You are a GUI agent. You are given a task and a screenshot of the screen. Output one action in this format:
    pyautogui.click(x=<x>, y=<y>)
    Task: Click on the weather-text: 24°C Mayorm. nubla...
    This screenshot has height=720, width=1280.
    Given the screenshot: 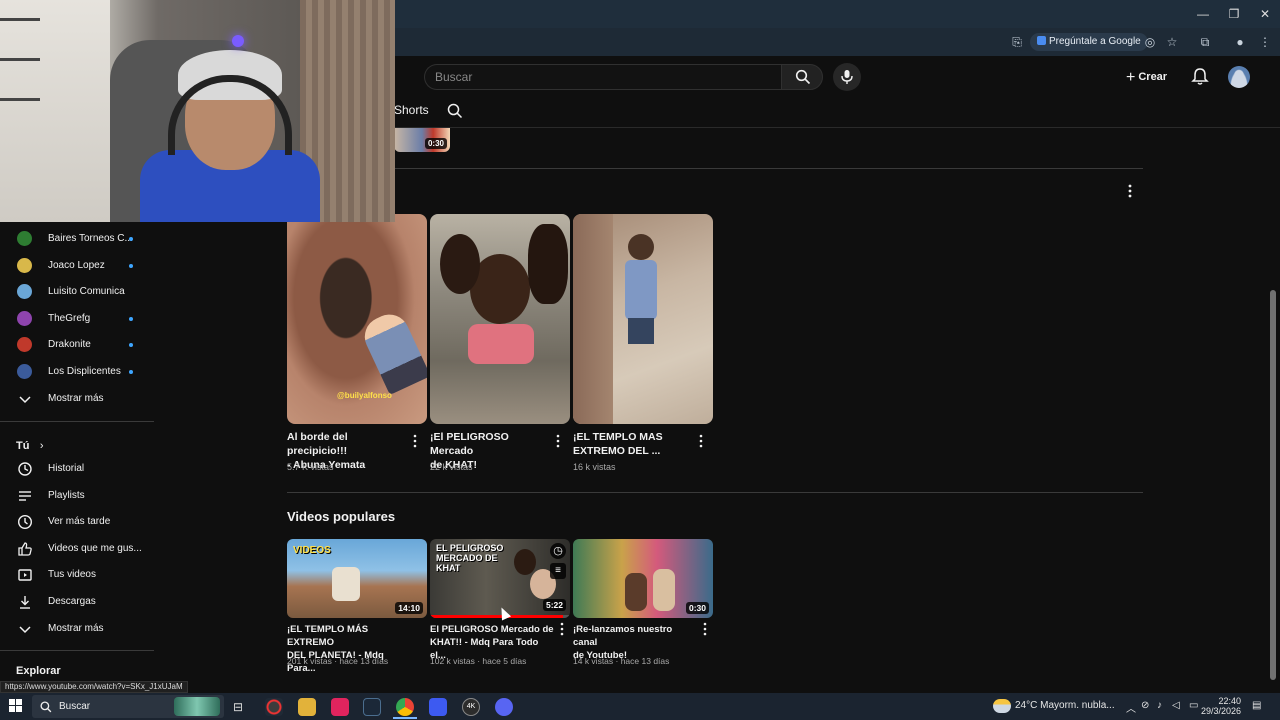 What is the action you would take?
    pyautogui.click(x=1065, y=705)
    